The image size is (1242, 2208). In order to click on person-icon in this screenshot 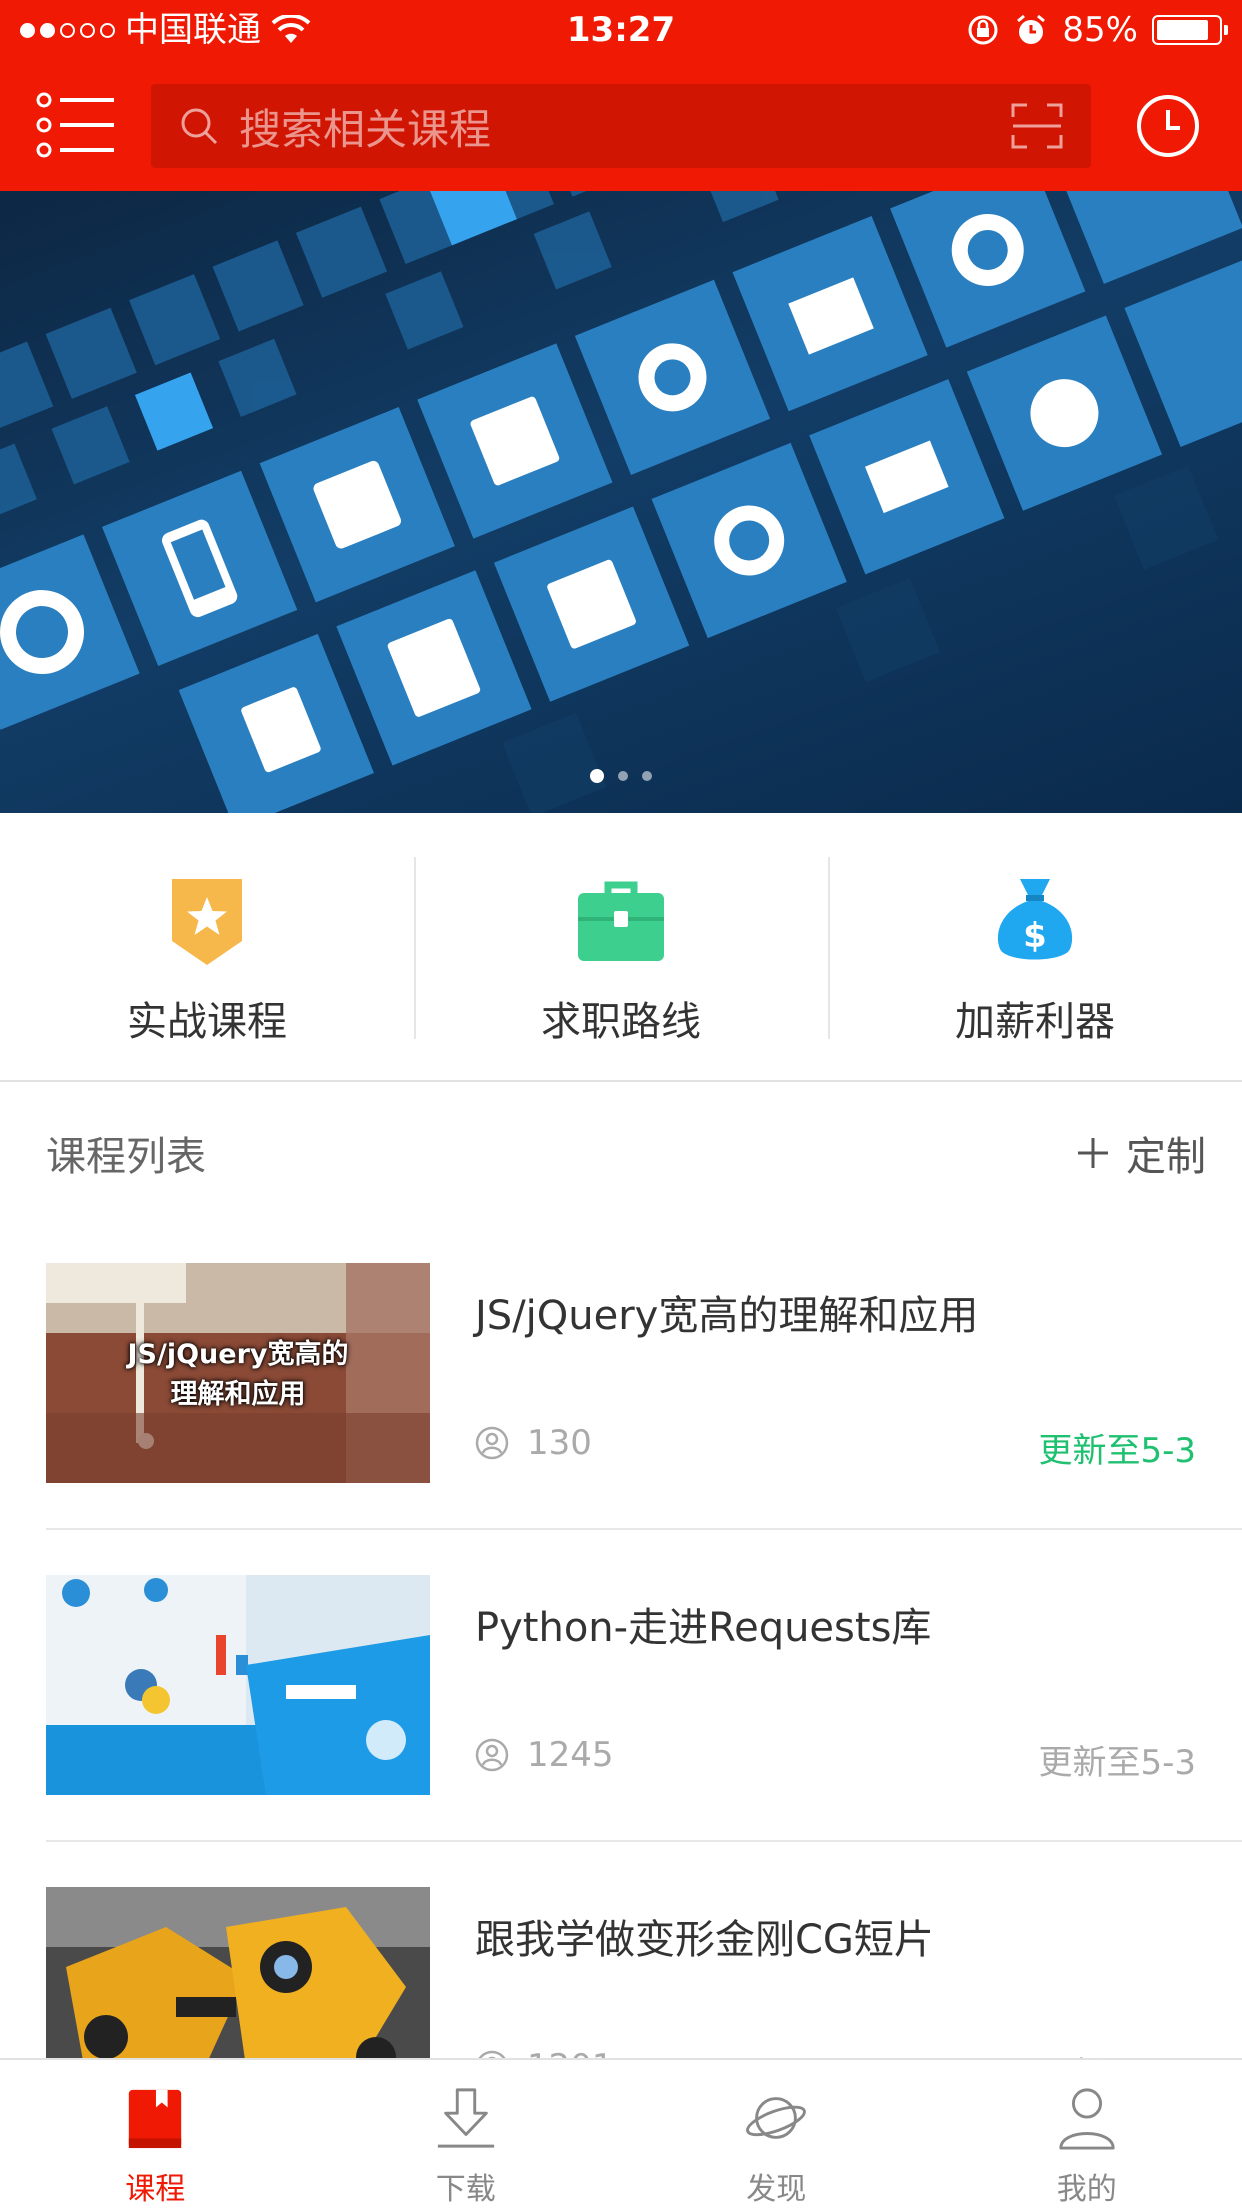, I will do `click(1087, 2119)`.